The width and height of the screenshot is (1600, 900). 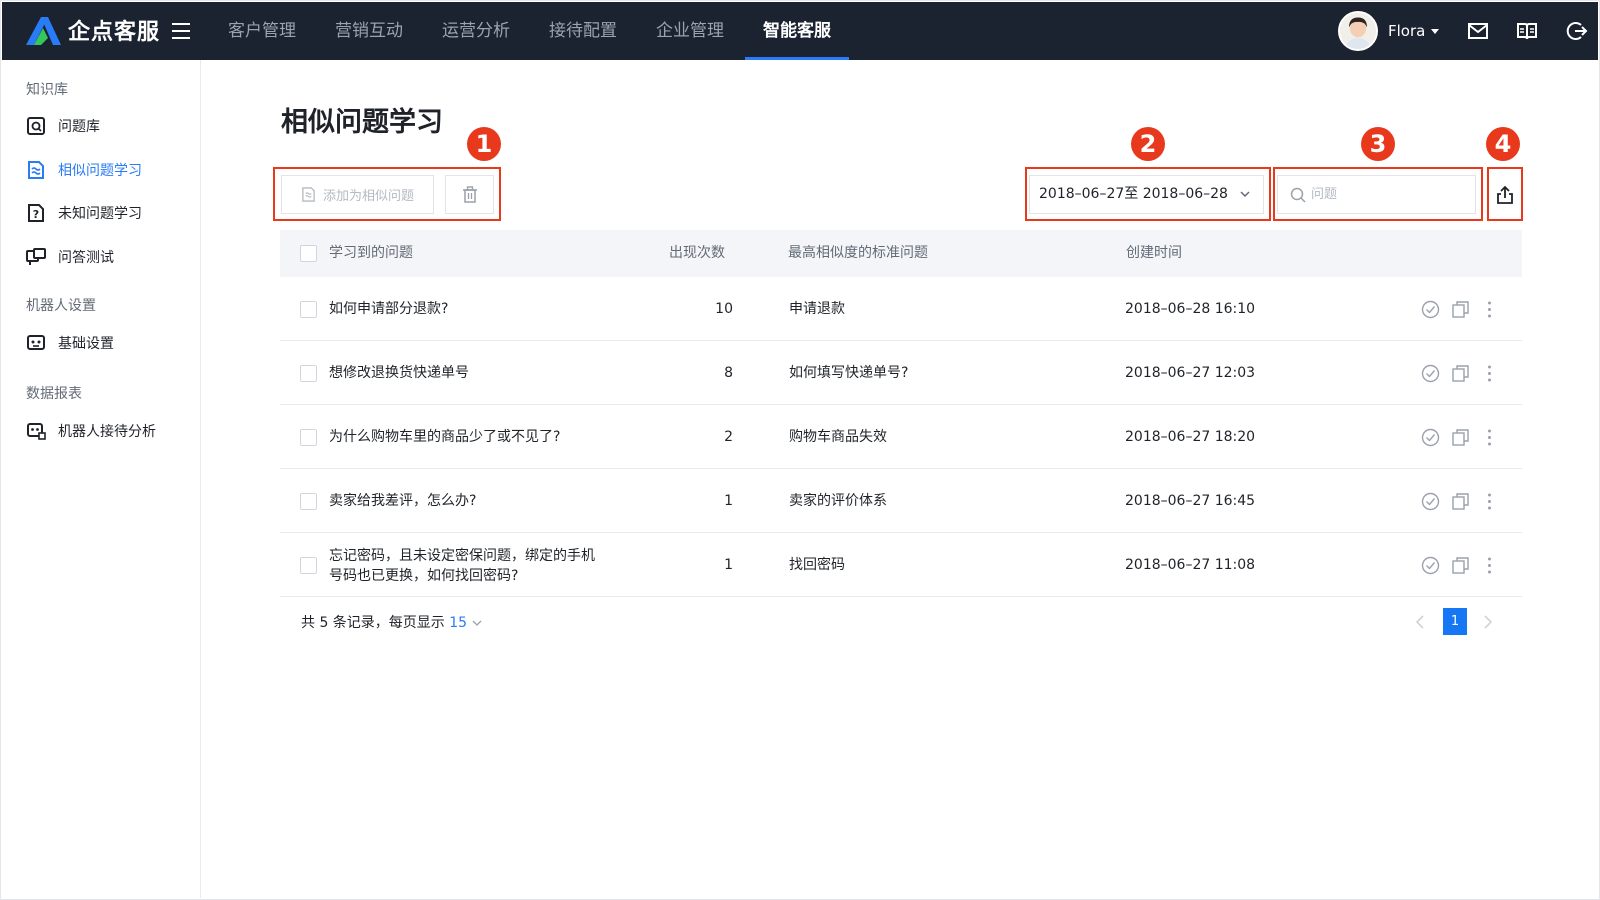 I want to click on marker-badge-2: 2, so click(x=1148, y=144).